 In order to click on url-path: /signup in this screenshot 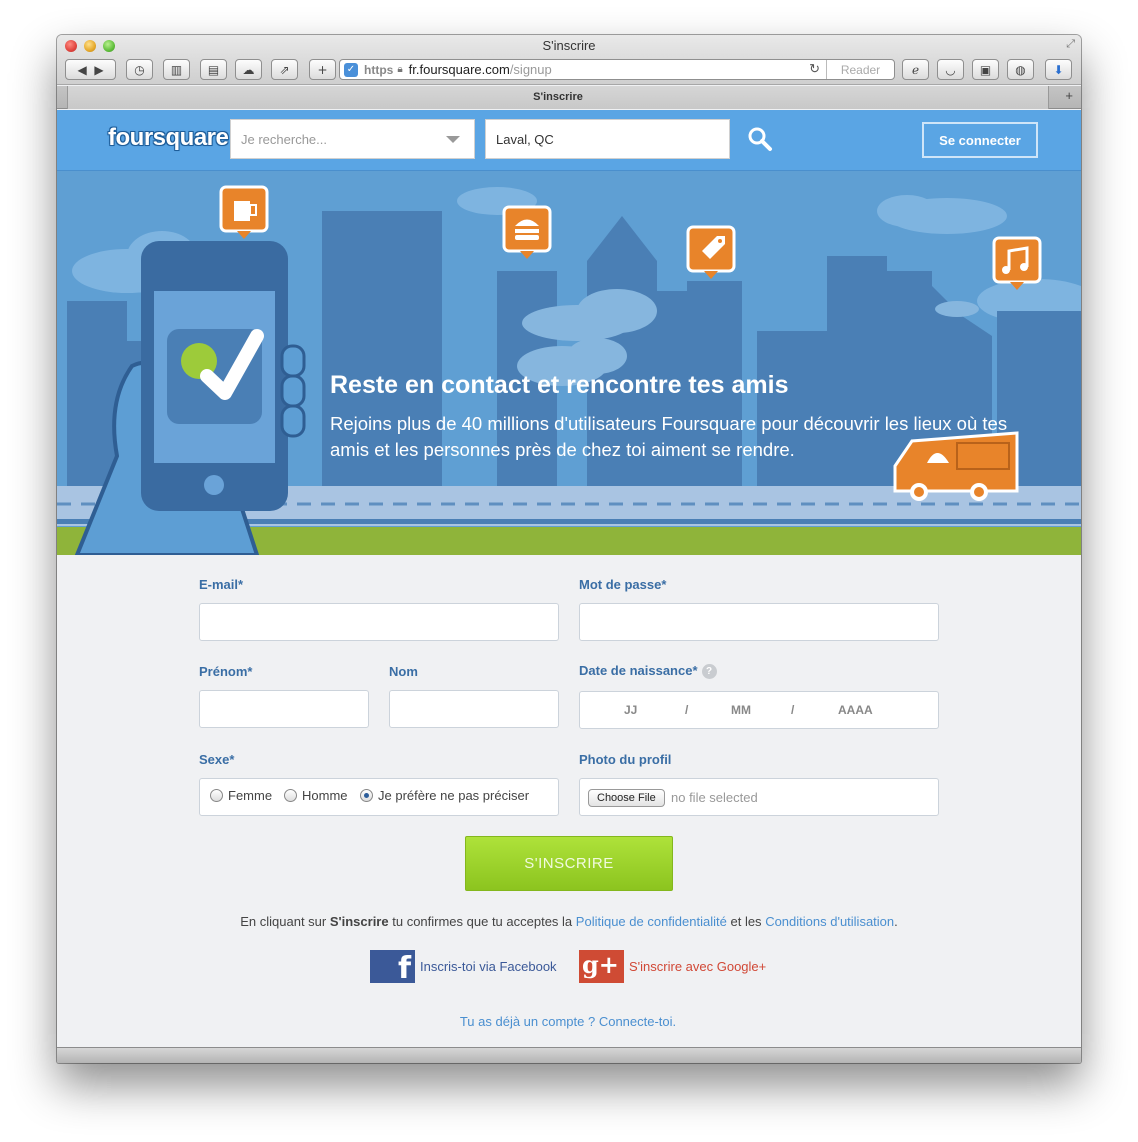, I will do `click(530, 69)`.